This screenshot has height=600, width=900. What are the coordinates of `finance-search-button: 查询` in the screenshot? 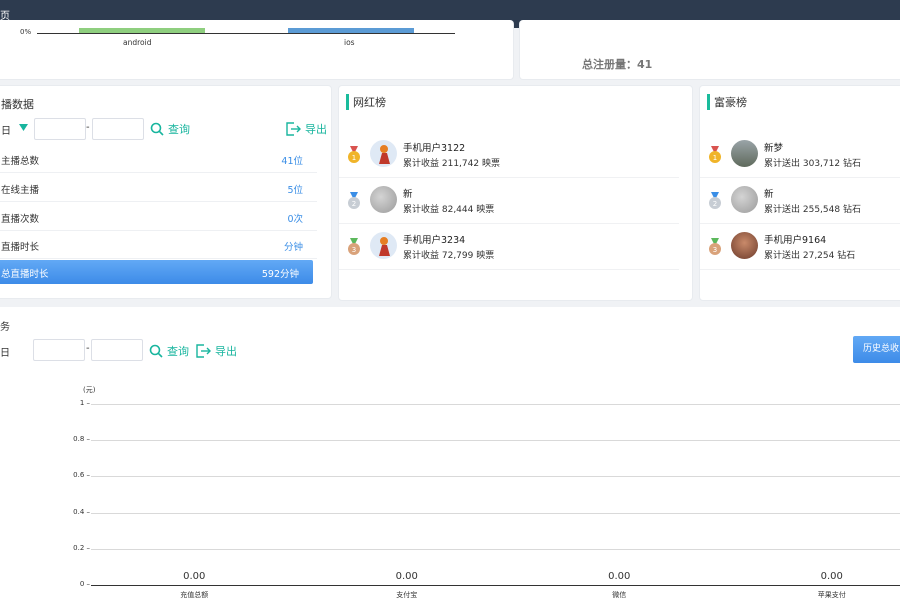 It's located at (169, 351).